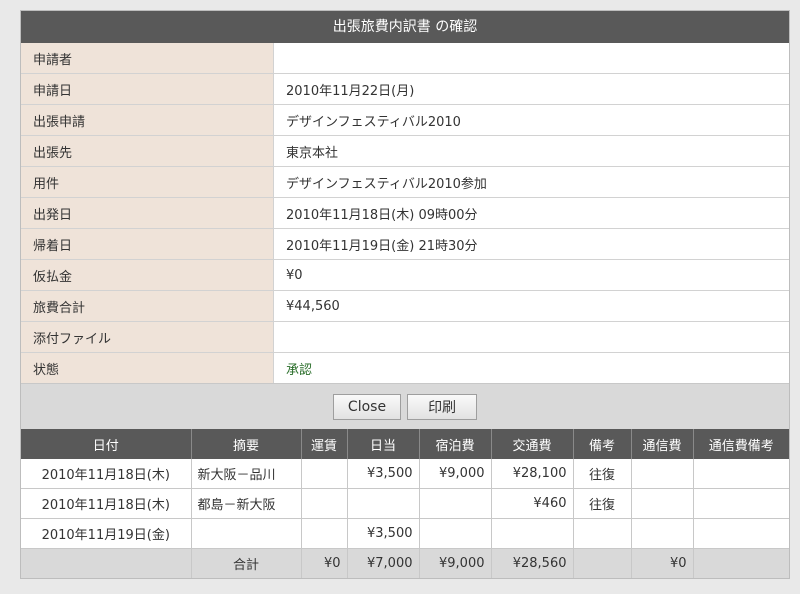  What do you see at coordinates (147, 244) in the screenshot?
I see `info-label: 帰着日` at bounding box center [147, 244].